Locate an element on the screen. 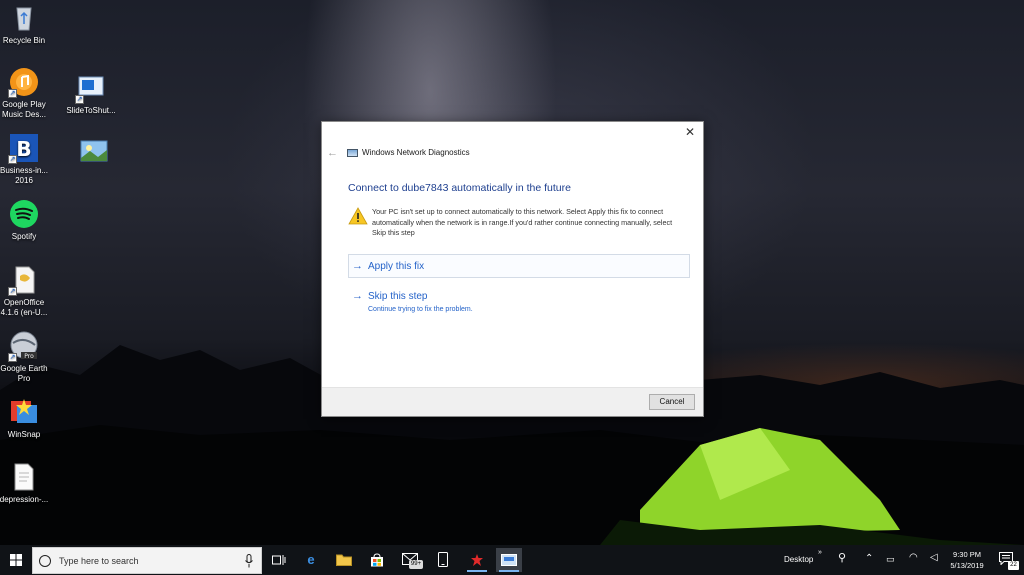  business-app-icon: B ↗ is located at coordinates (24, 148).